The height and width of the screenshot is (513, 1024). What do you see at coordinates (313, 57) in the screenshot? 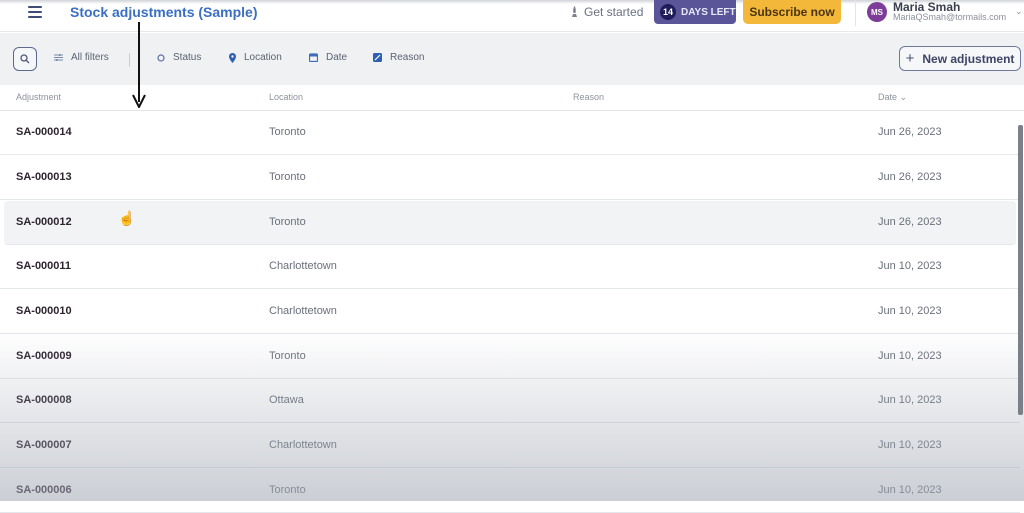
I see `calendar-icon` at bounding box center [313, 57].